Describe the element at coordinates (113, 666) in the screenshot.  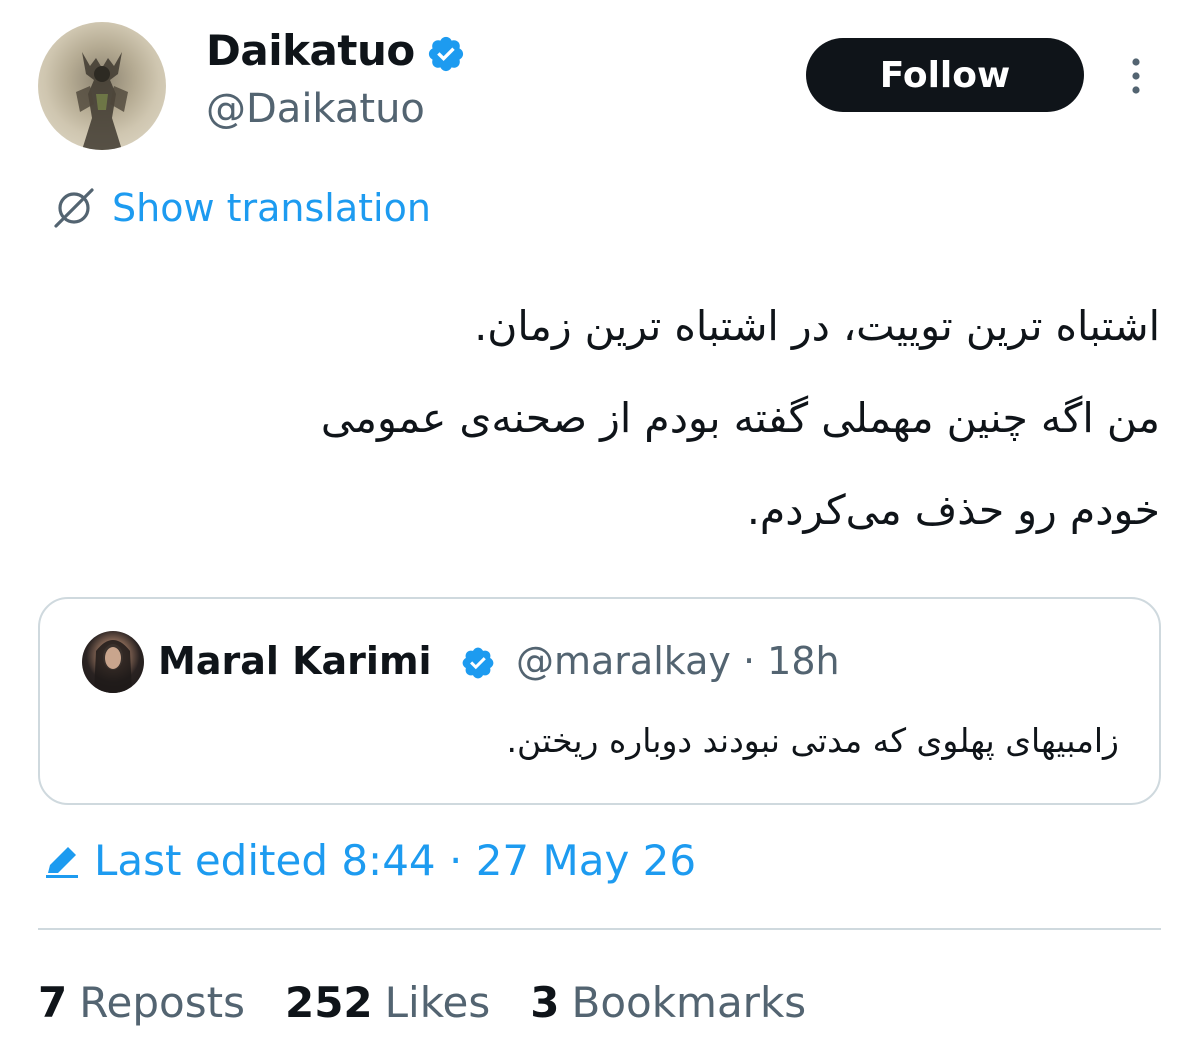
I see `quote-avatar-figure` at that location.